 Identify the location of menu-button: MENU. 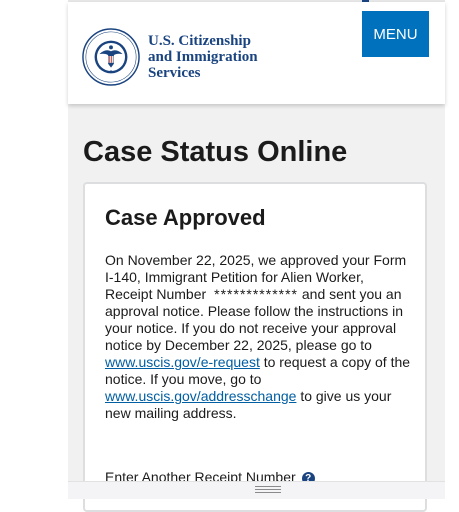
(395, 34).